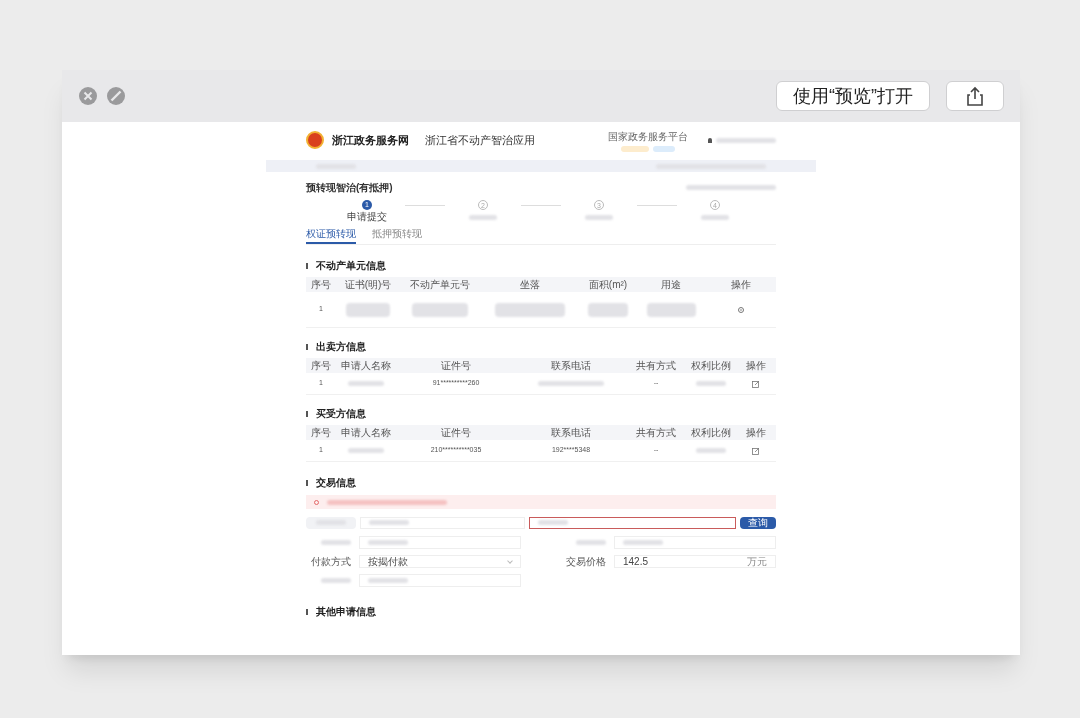 The height and width of the screenshot is (718, 1080). I want to click on field-label: 交易价格, so click(585, 561).